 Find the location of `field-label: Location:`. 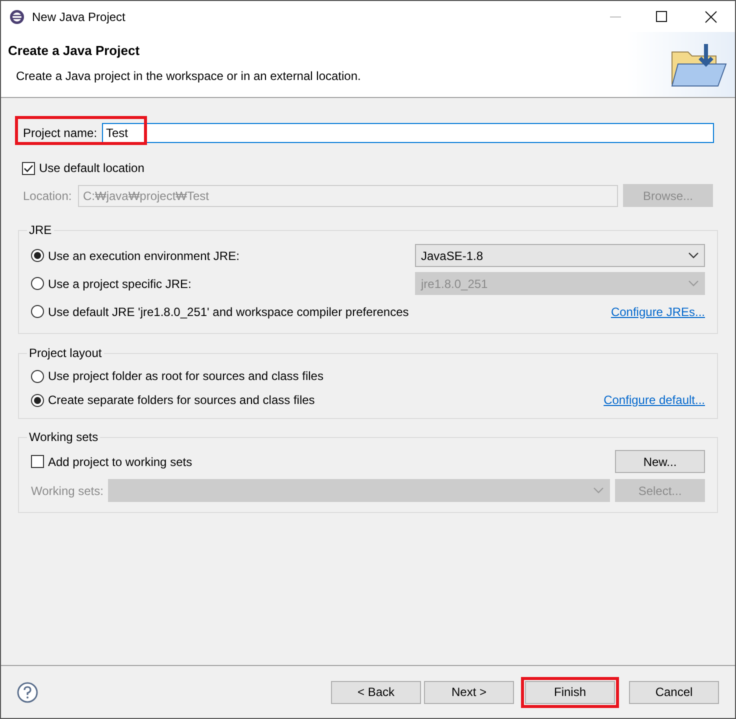

field-label: Location: is located at coordinates (48, 196).